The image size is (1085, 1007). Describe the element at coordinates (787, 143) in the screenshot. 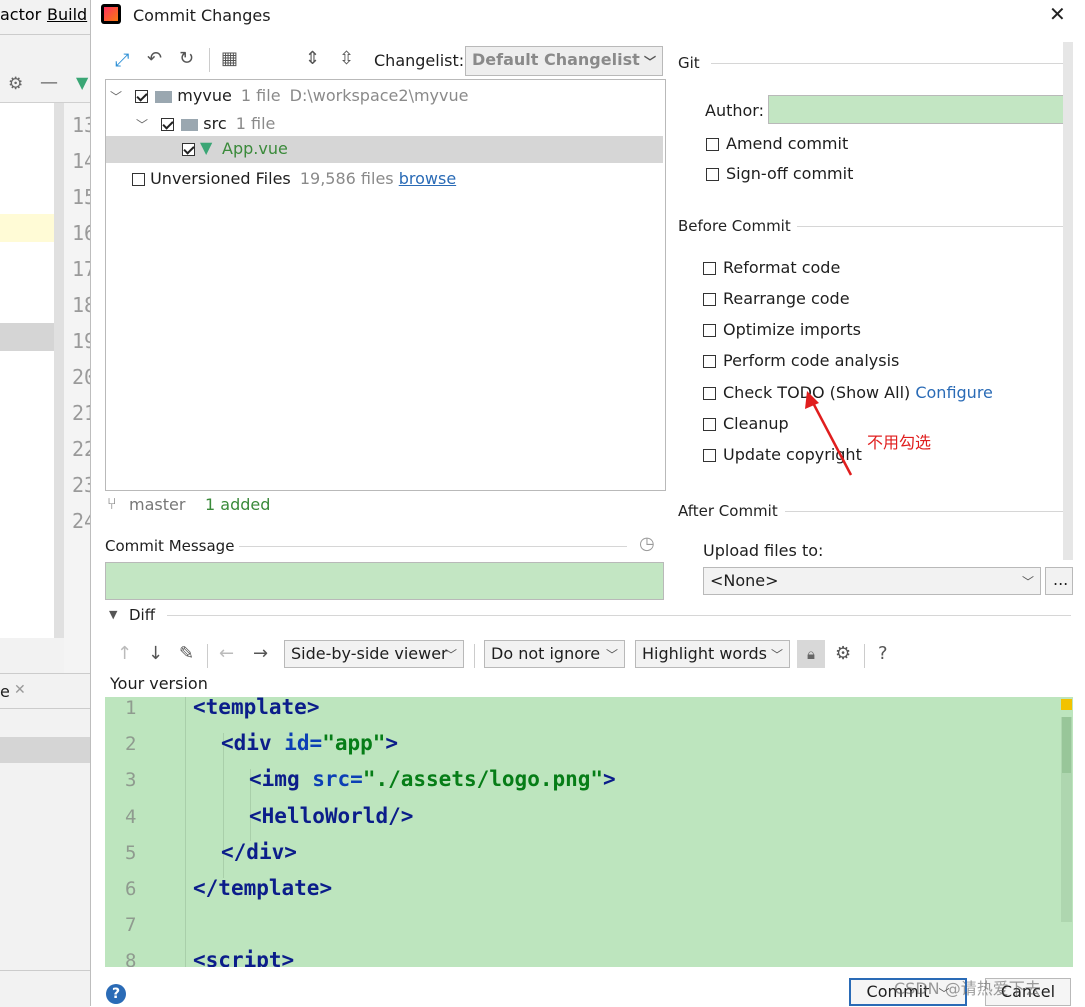

I see `option-label: Amend commit` at that location.